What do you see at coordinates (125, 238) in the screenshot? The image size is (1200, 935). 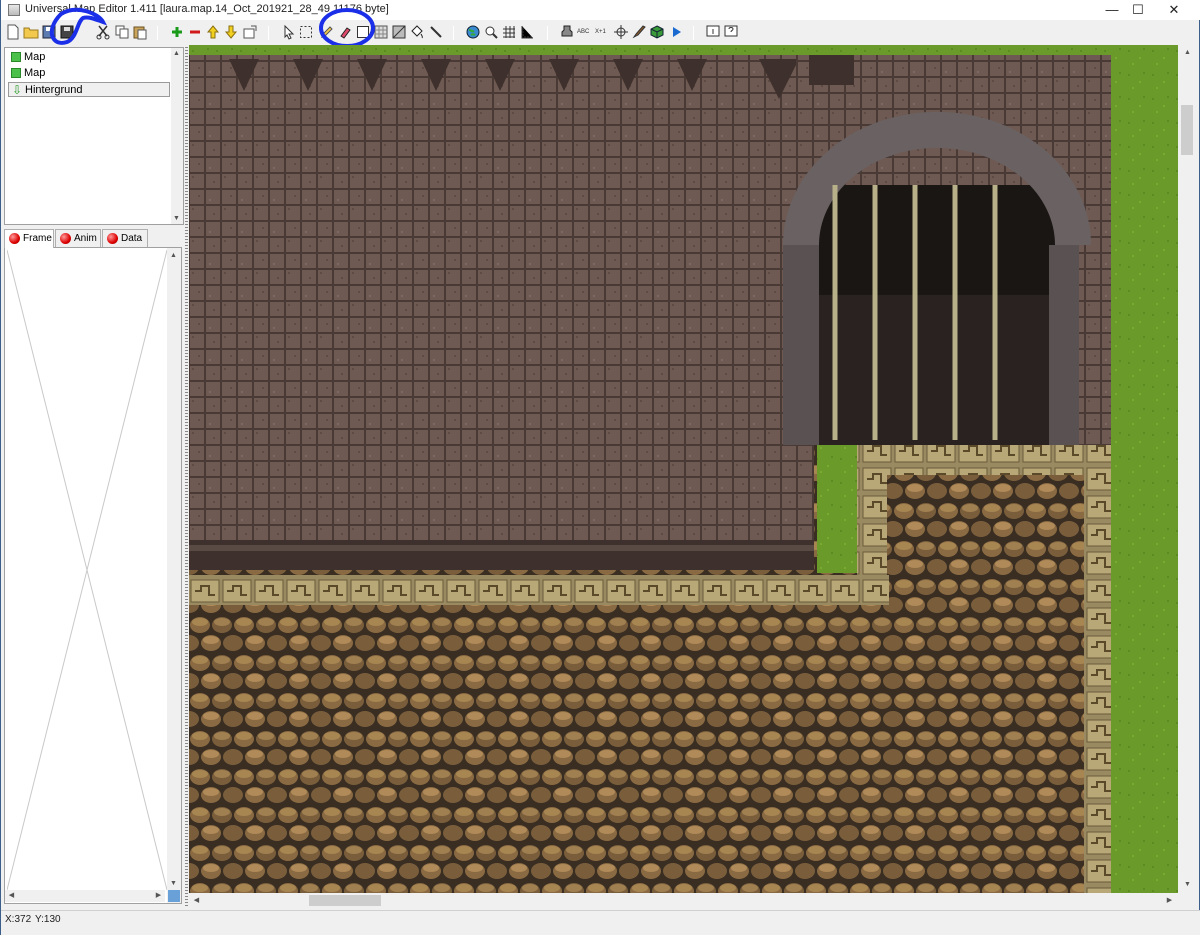 I see `tab-data: Data` at bounding box center [125, 238].